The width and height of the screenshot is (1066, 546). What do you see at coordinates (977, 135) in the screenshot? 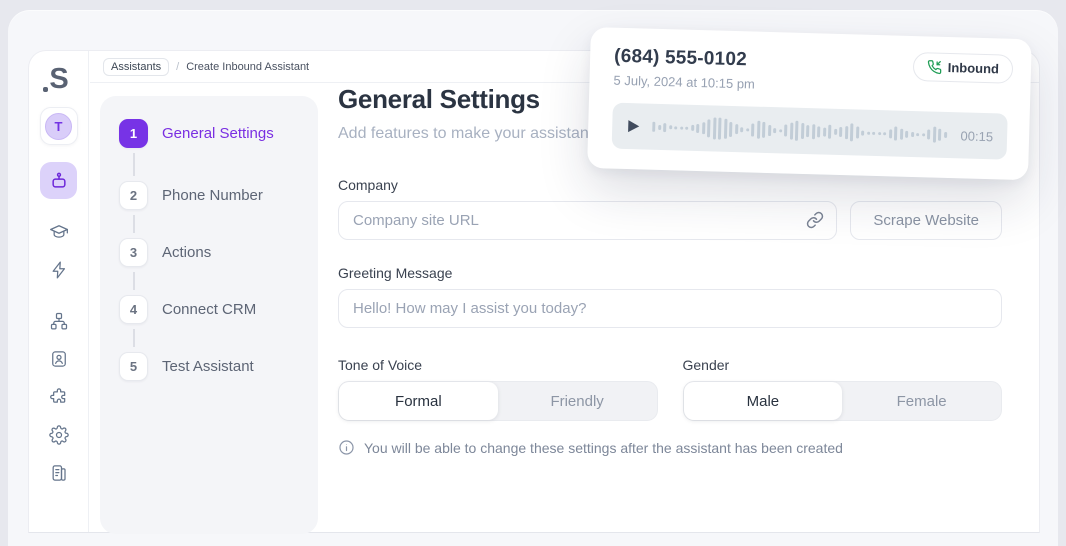
I see `audio-duration: 00:15` at bounding box center [977, 135].